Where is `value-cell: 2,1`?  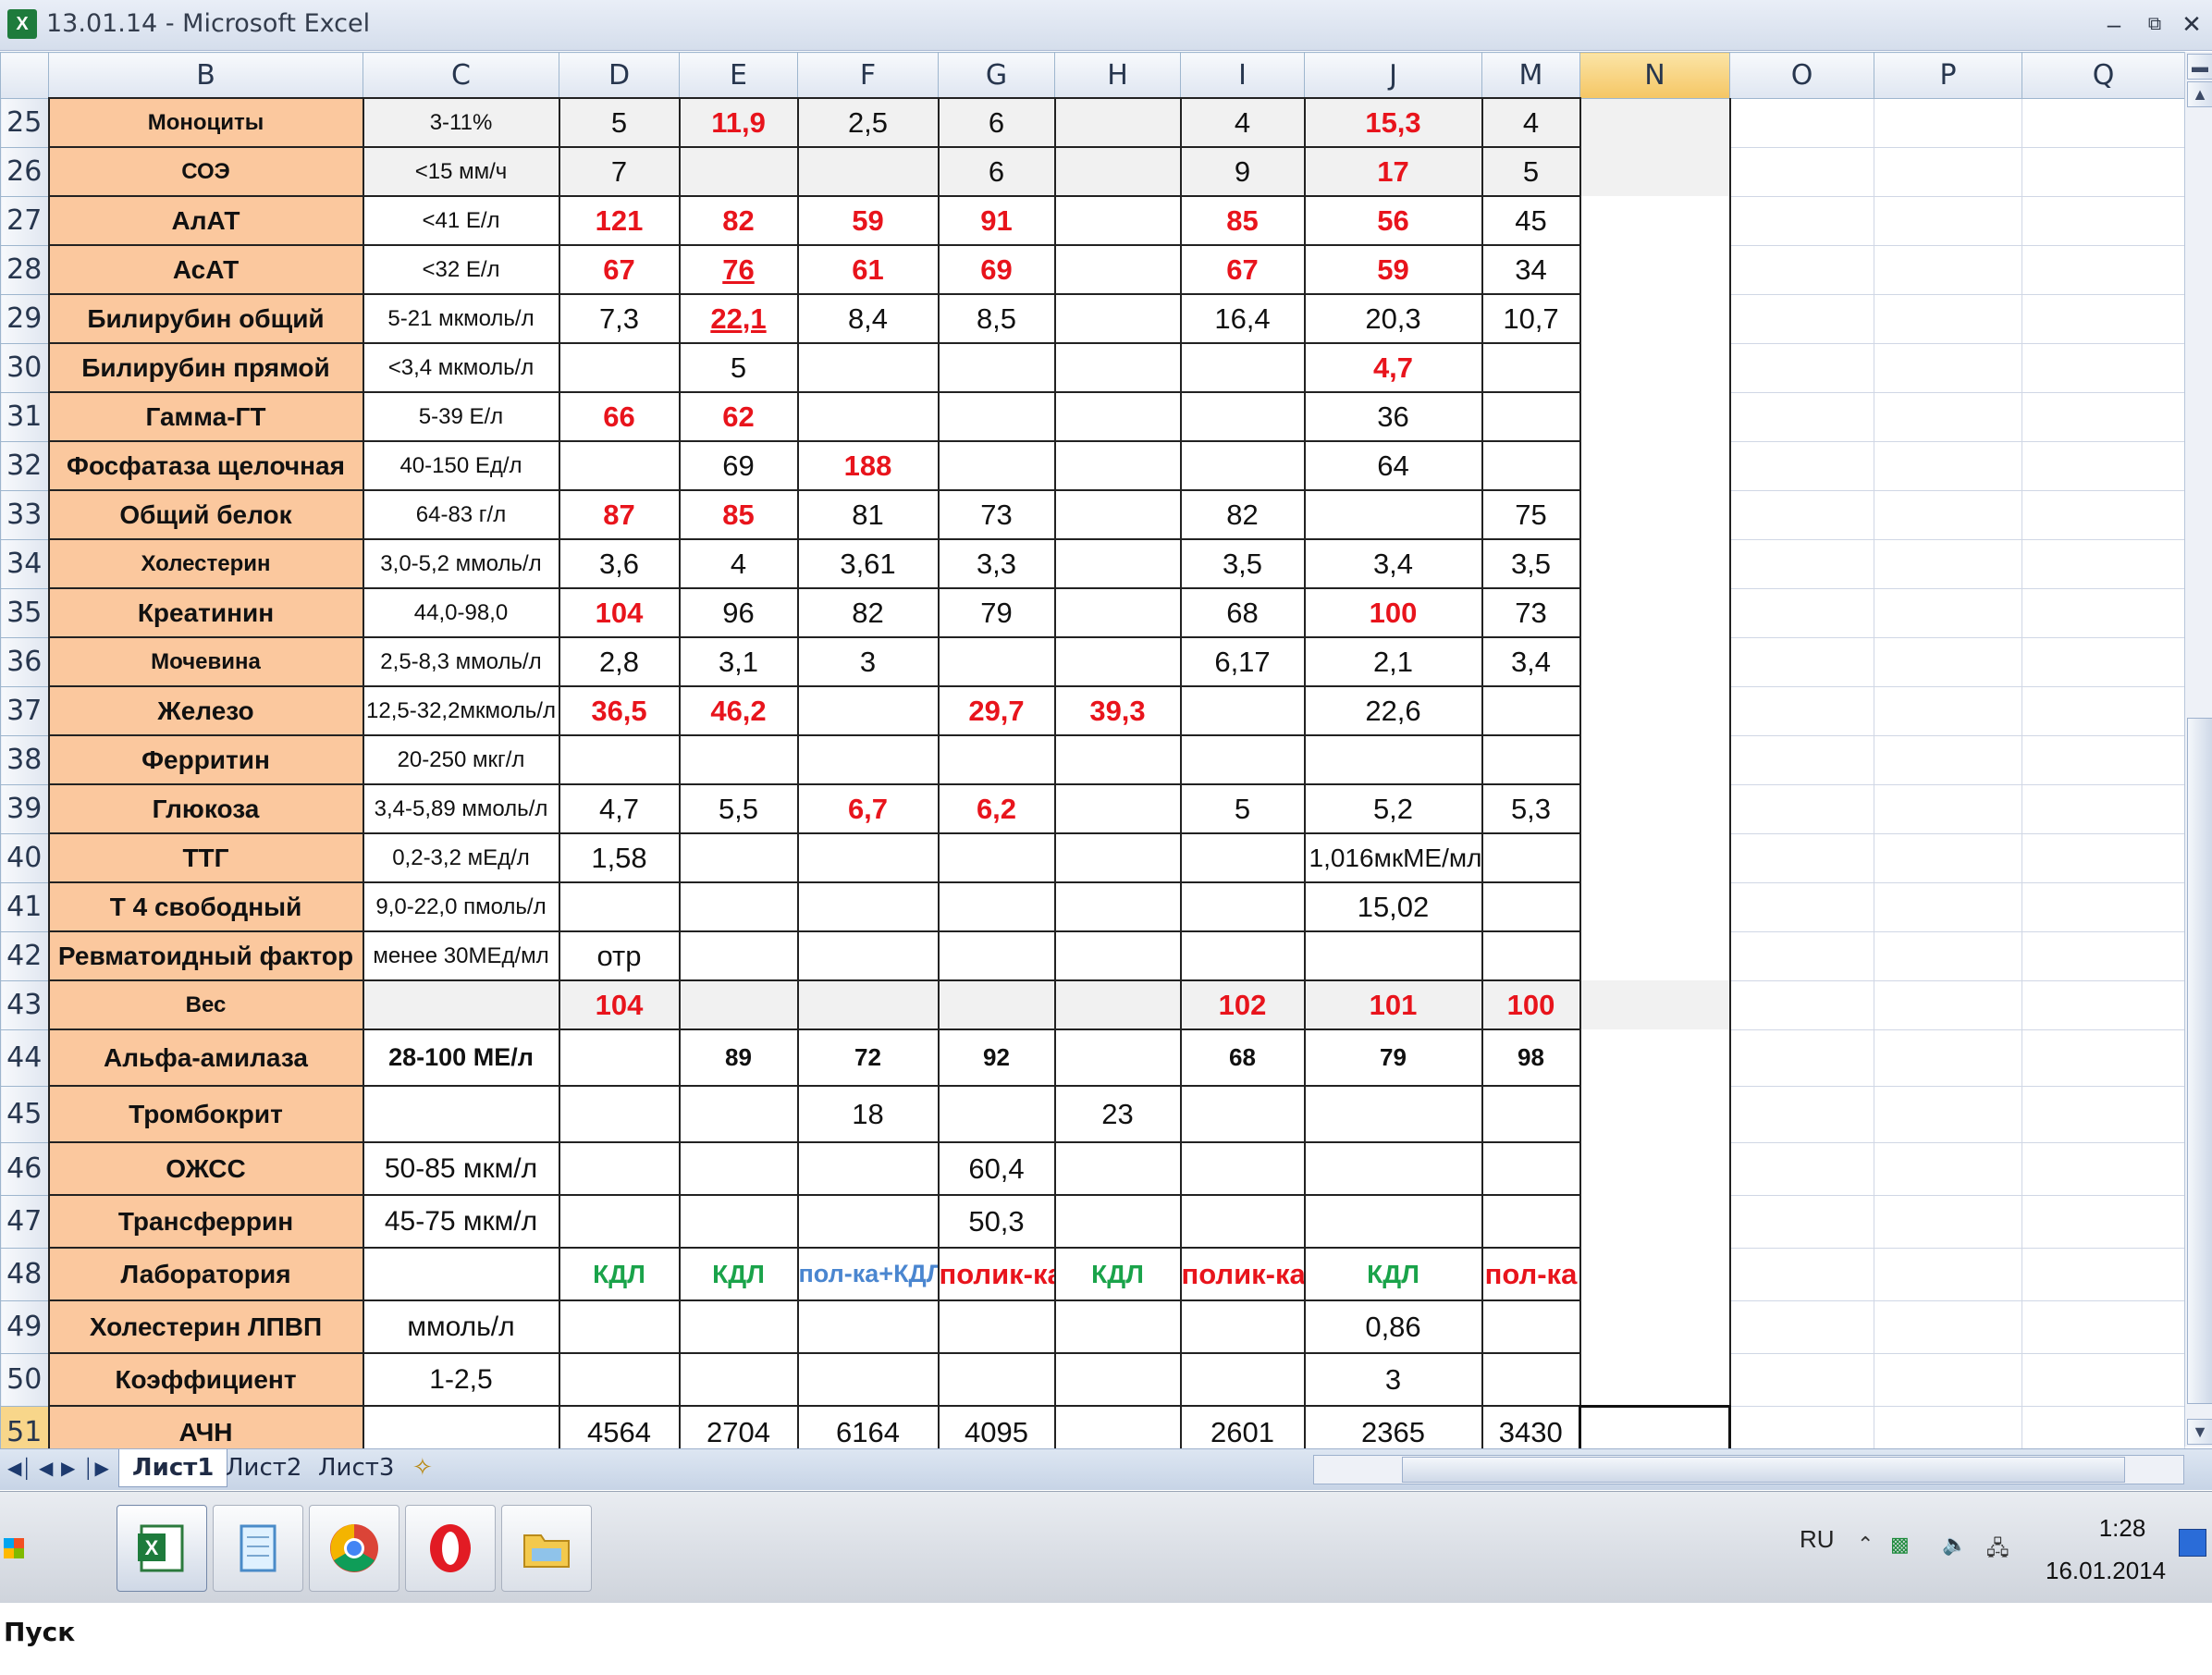 value-cell: 2,1 is located at coordinates (1393, 661).